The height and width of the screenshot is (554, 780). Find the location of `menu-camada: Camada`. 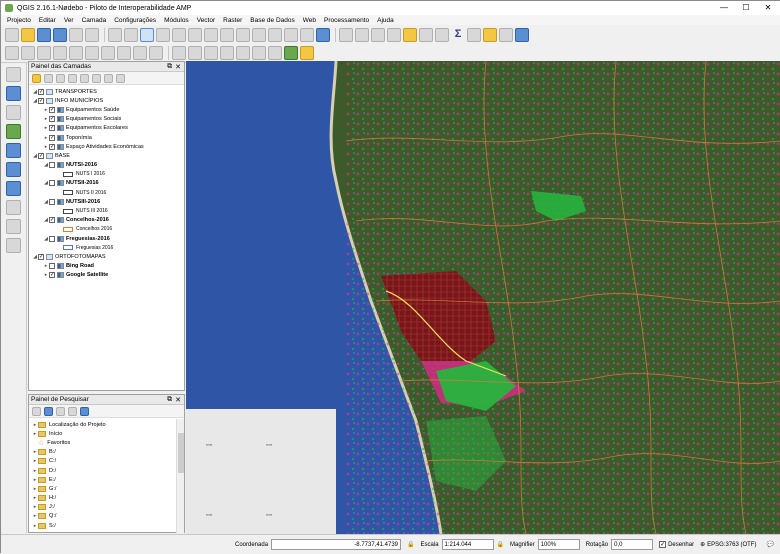

menu-camada: Camada is located at coordinates (94, 20).